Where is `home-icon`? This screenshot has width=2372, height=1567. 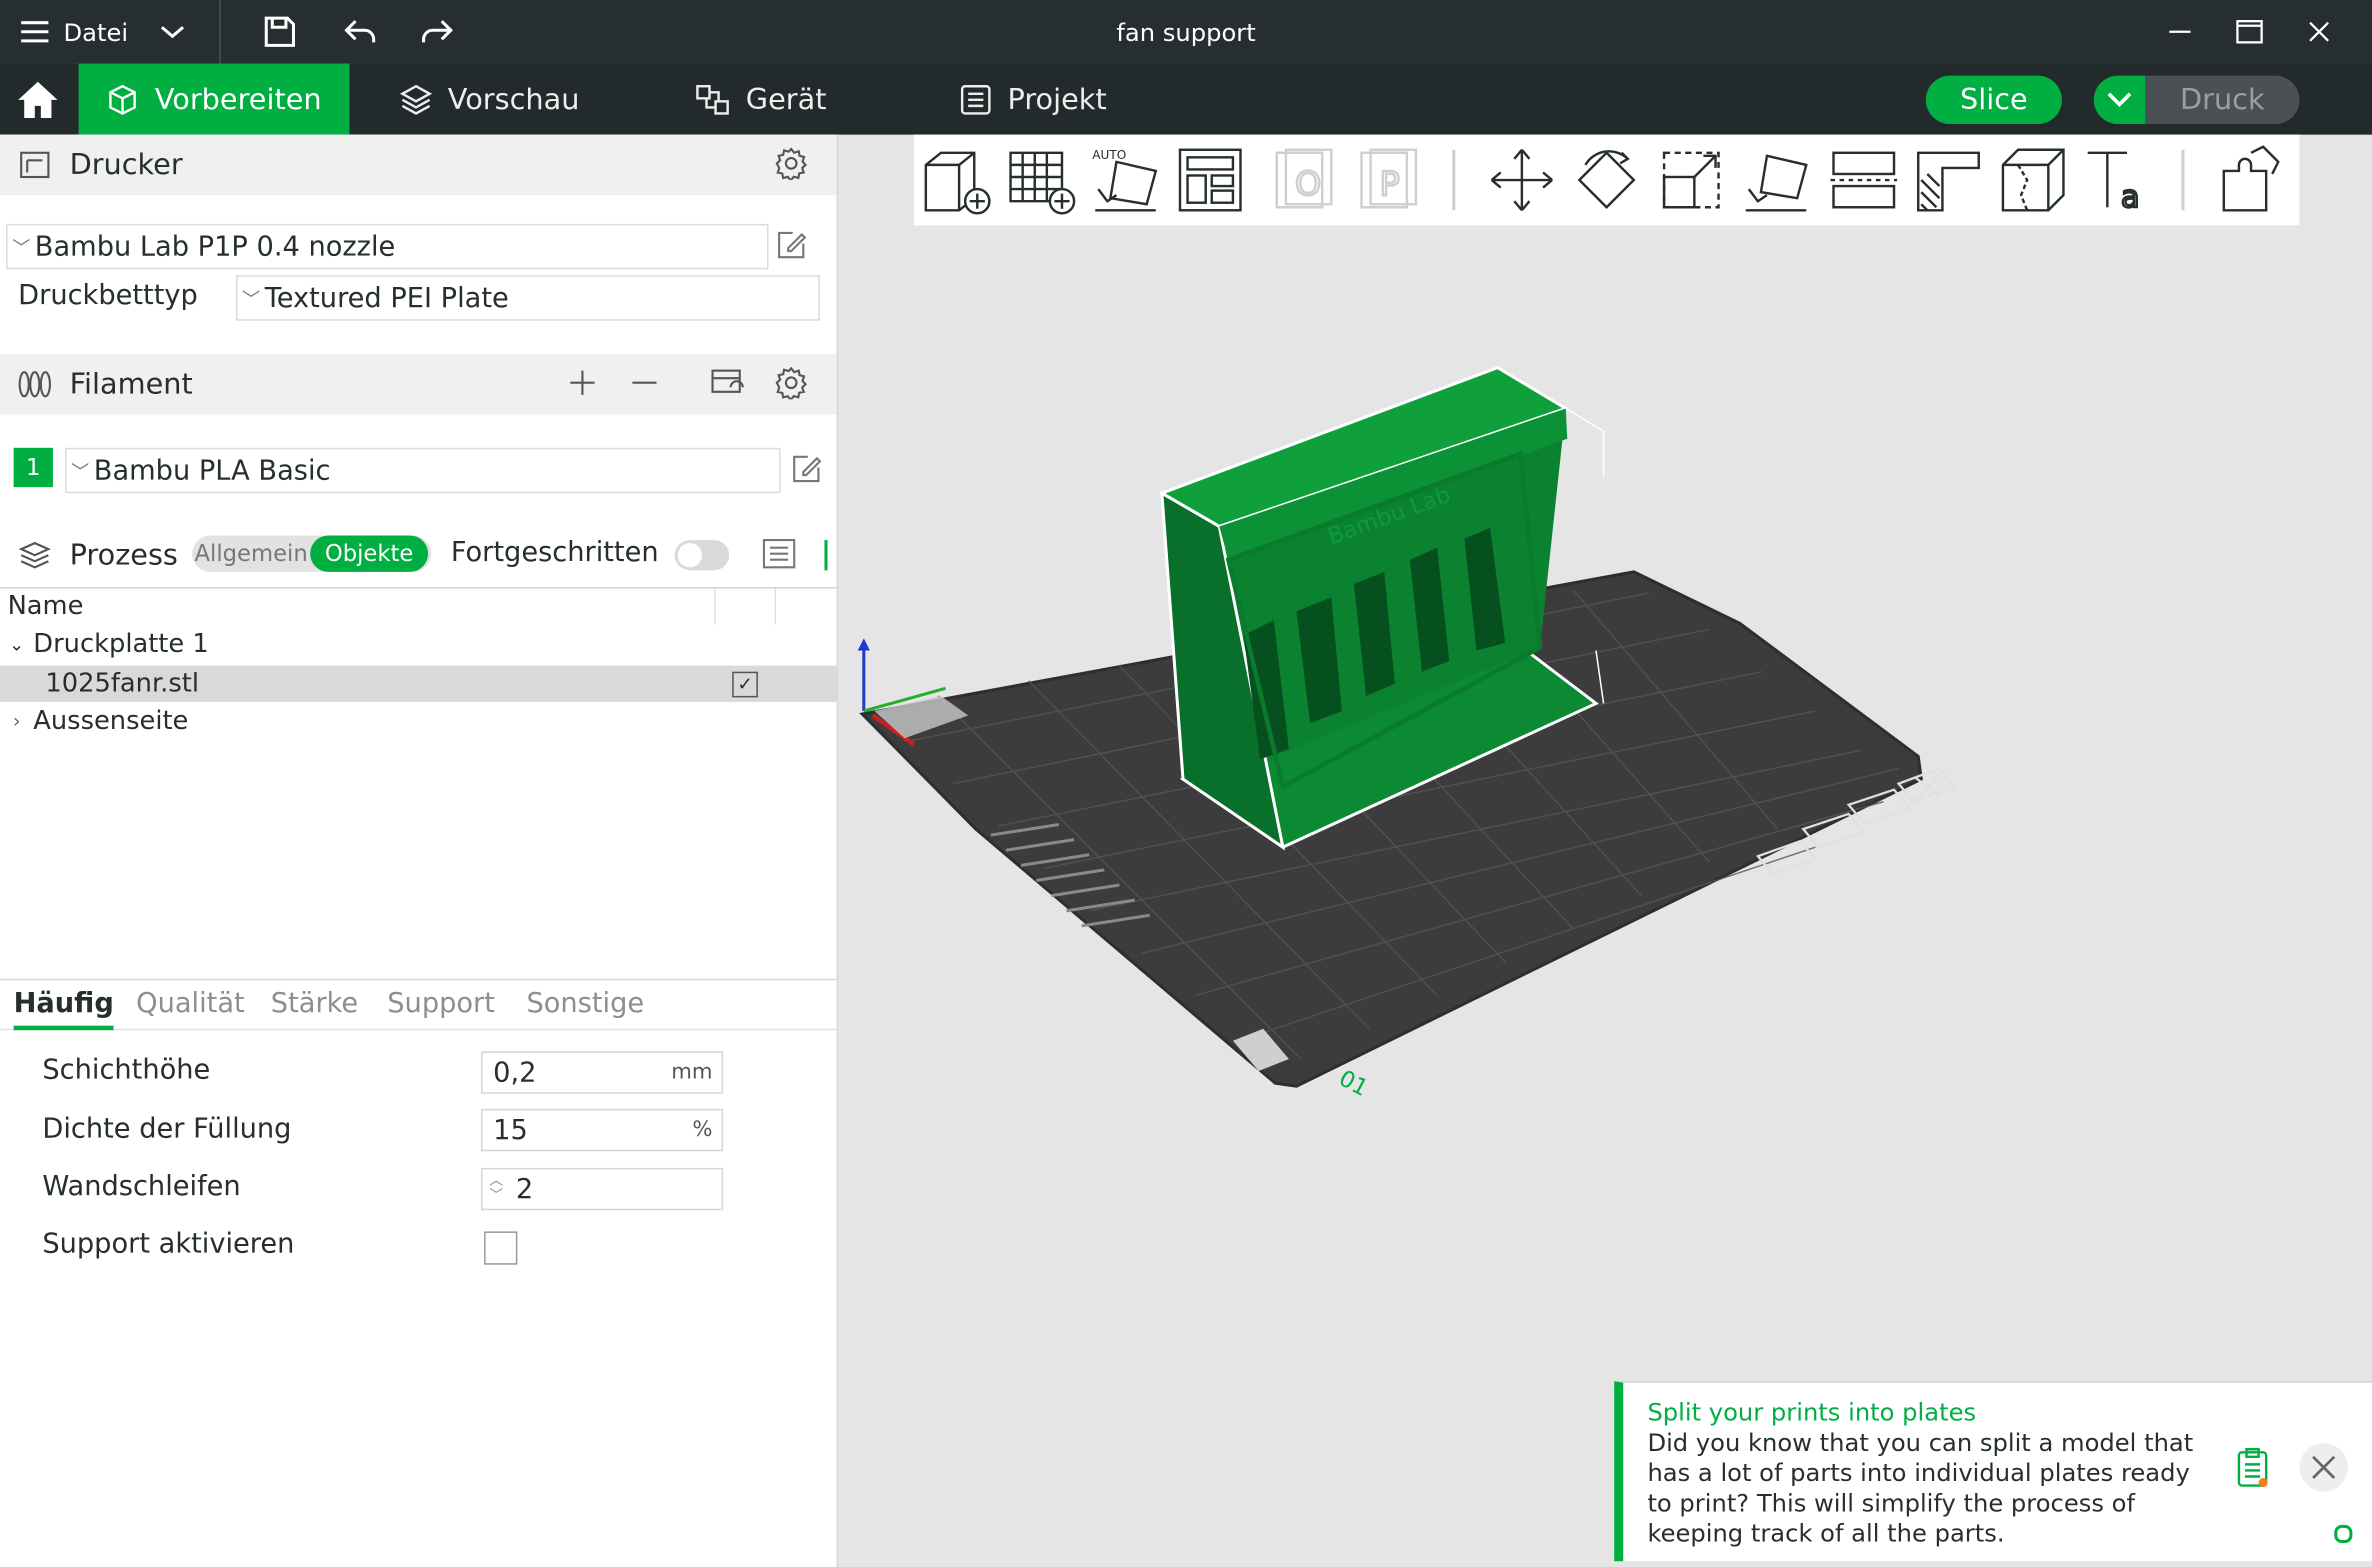
home-icon is located at coordinates (38, 99).